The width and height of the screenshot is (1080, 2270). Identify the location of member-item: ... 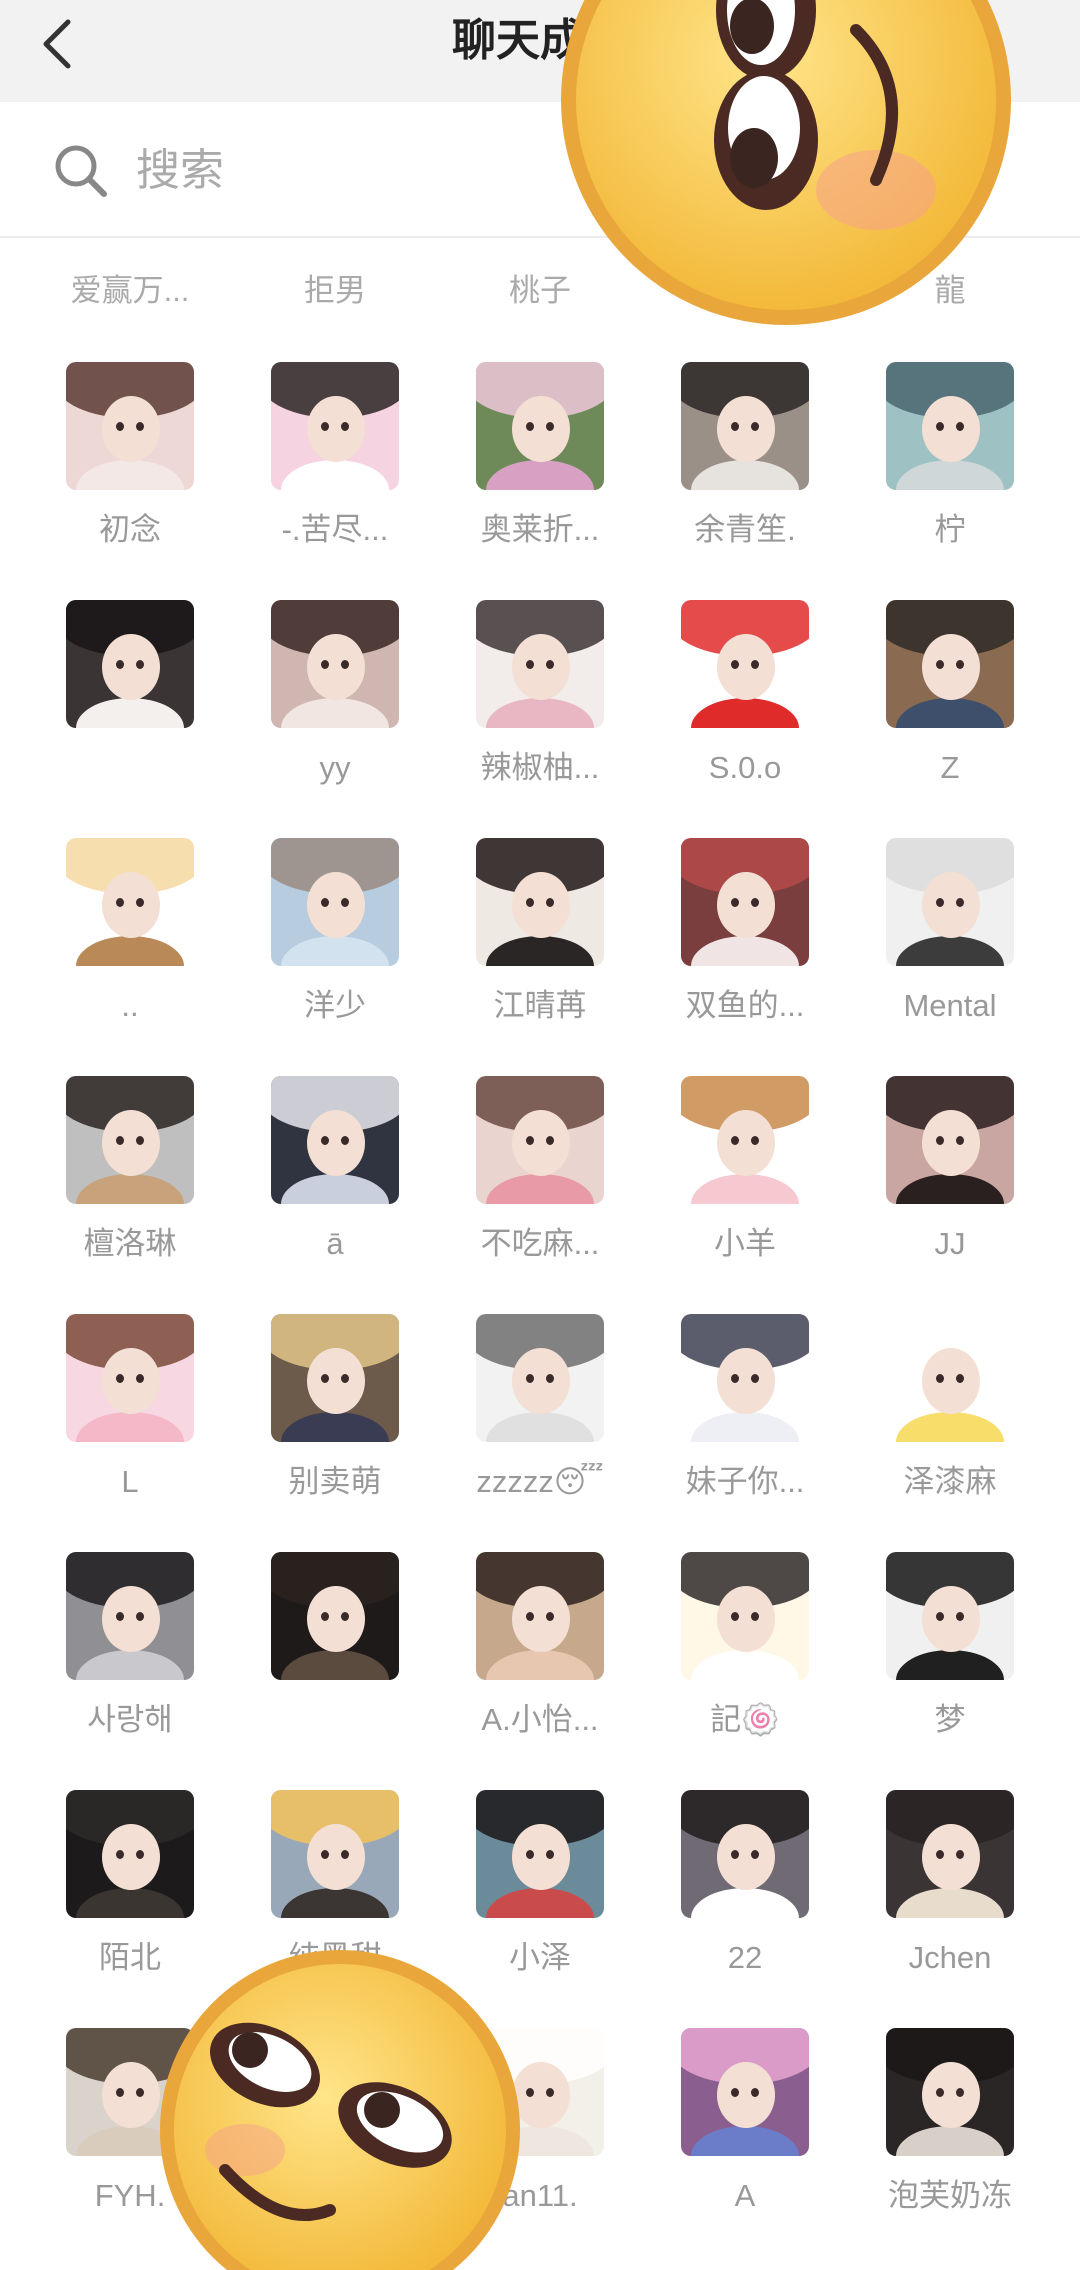
(130, 943).